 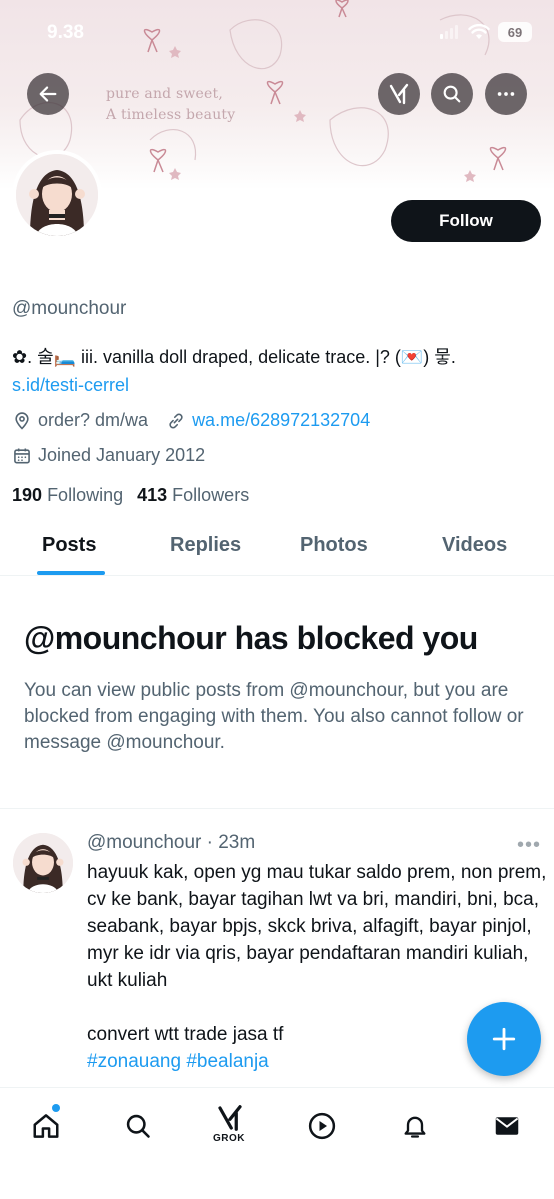 I want to click on profile-avatar, so click(x=57, y=195).